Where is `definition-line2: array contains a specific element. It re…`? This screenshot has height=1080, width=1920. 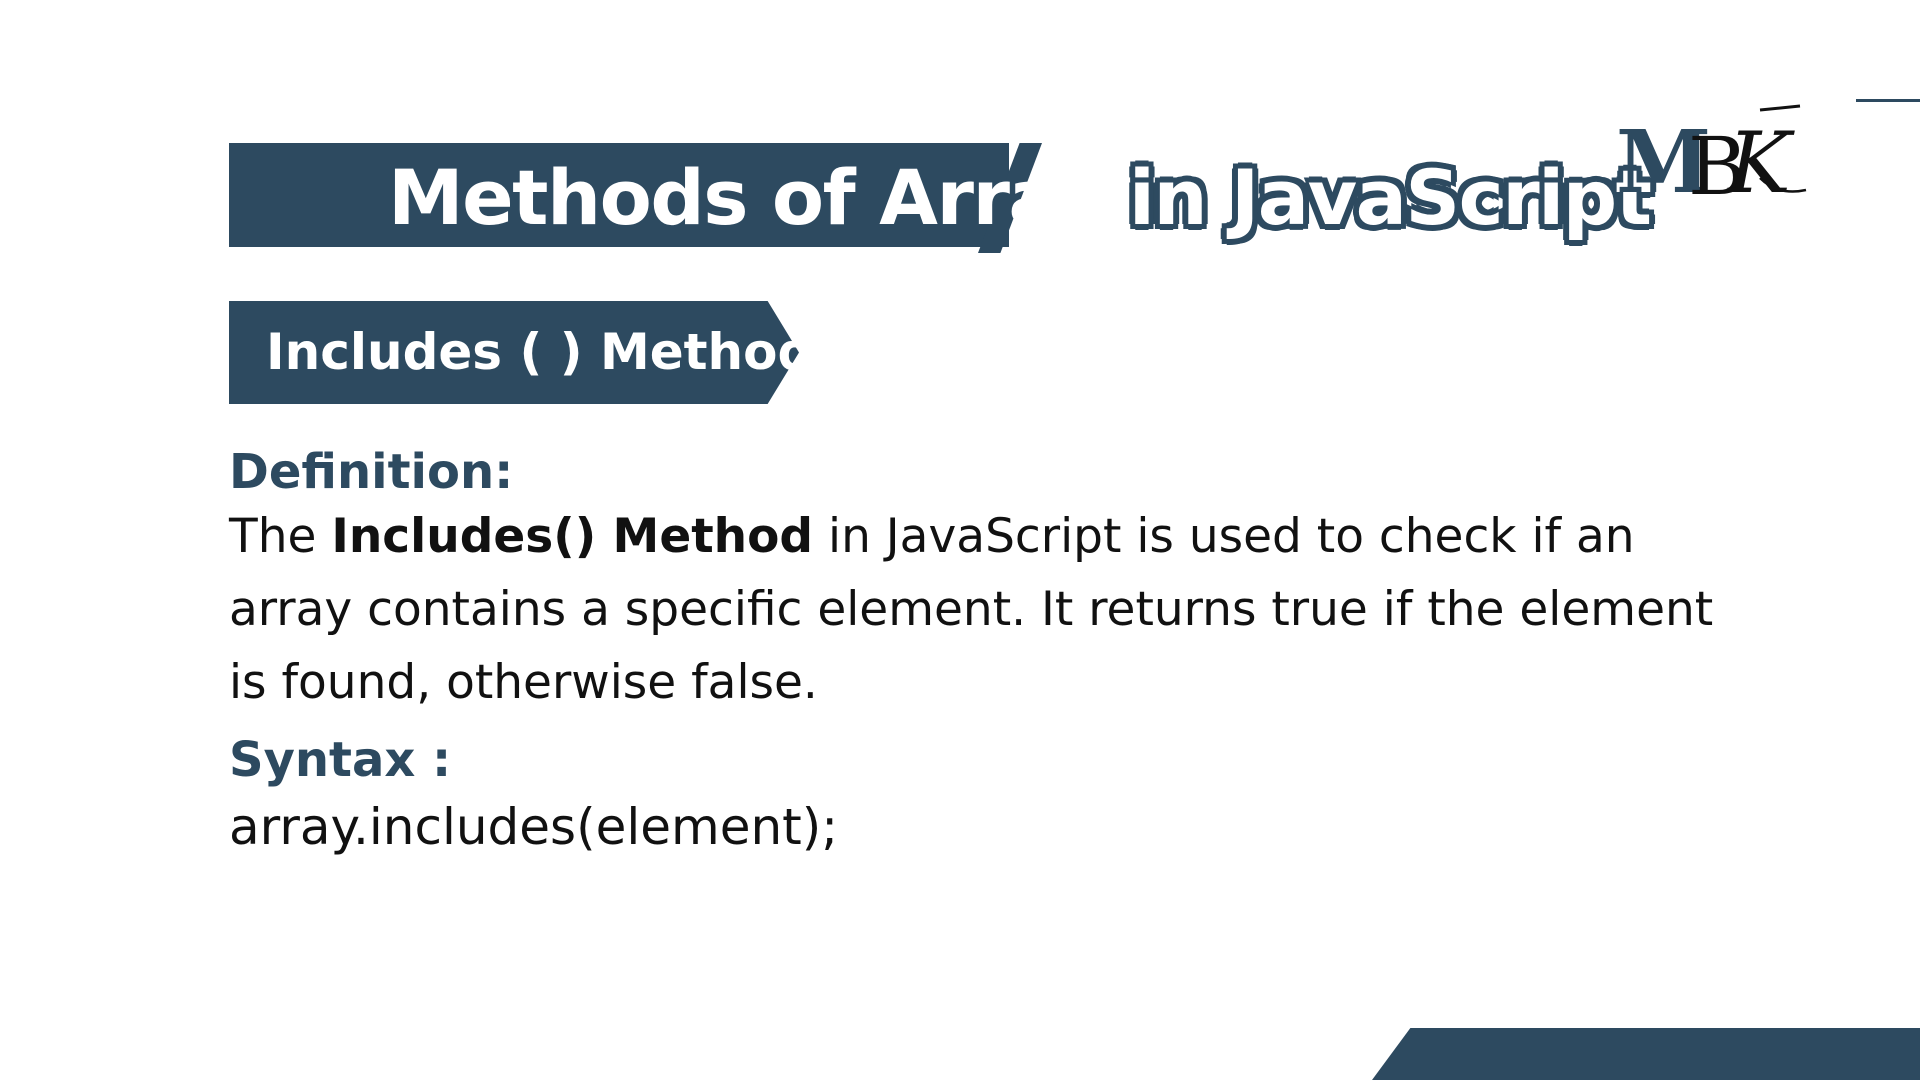
definition-line2: array contains a specific element. It re… is located at coordinates (971, 609).